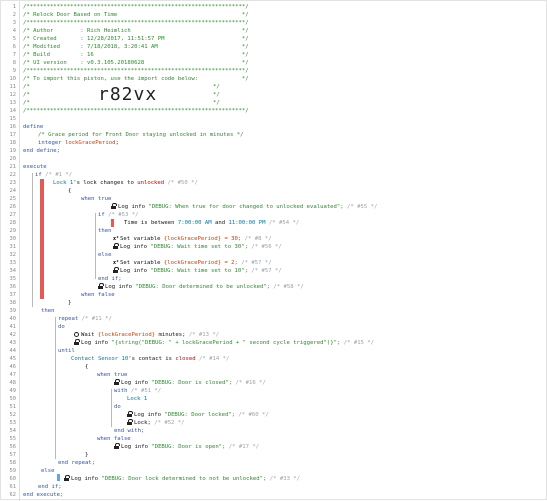 Image resolution: width=547 pixels, height=501 pixels. Describe the element at coordinates (14, 63) in the screenshot. I see `line-number: 8` at that location.